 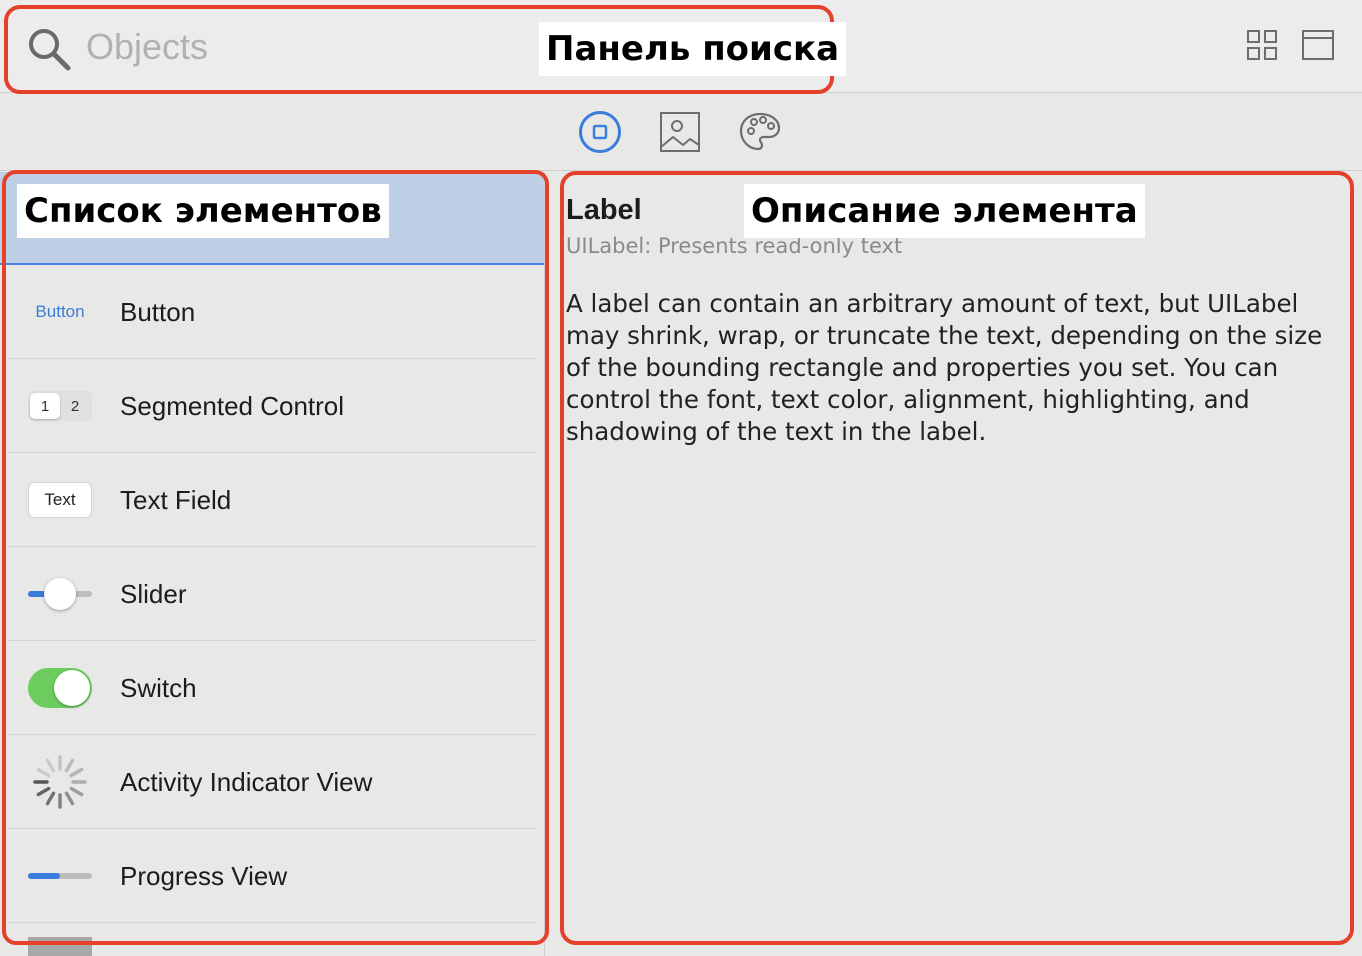 I want to click on list-item-text-field: Text Text Field, so click(x=272, y=500).